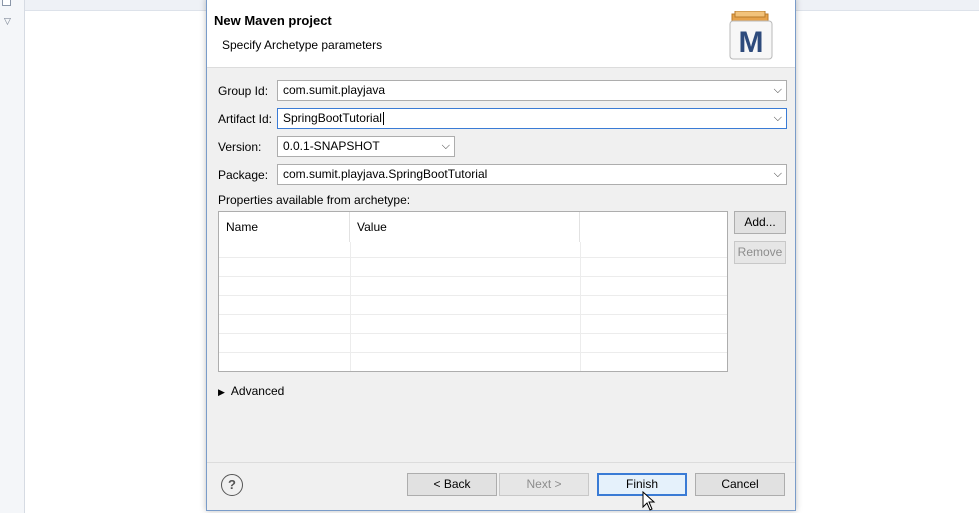 The width and height of the screenshot is (979, 513). I want to click on back-button: < Back, so click(452, 484).